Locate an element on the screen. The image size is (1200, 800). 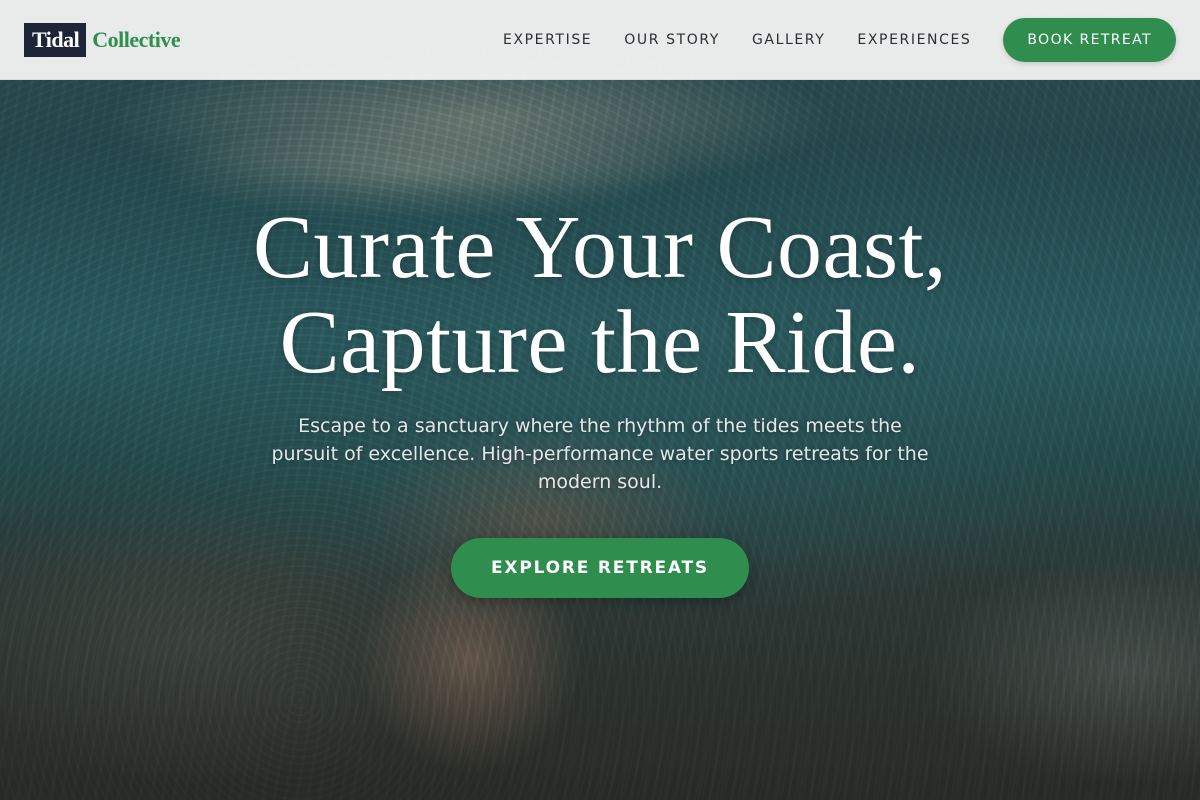
hero-title: Curate Your Coast, Capture the Ride. is located at coordinates (600, 295).